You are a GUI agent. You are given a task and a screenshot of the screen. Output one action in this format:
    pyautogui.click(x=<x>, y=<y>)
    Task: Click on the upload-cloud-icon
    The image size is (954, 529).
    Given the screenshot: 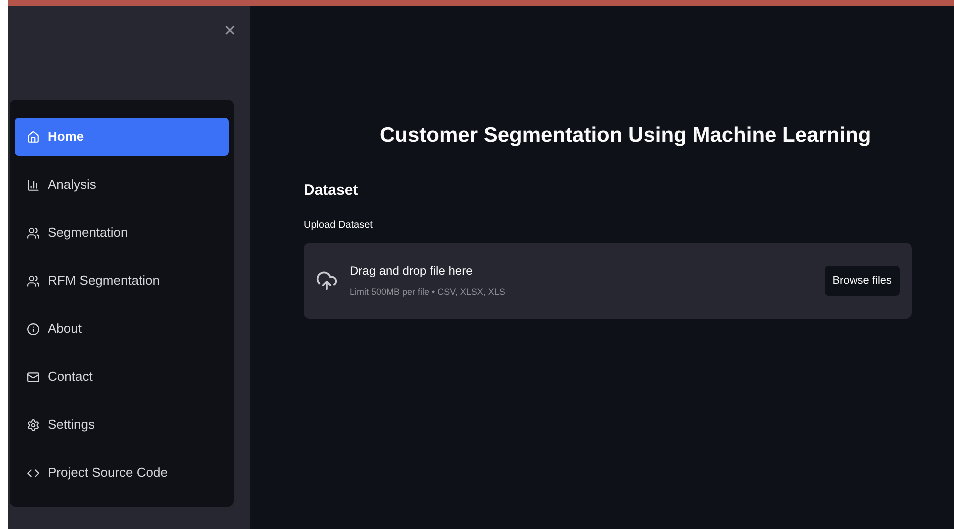 What is the action you would take?
    pyautogui.click(x=327, y=281)
    